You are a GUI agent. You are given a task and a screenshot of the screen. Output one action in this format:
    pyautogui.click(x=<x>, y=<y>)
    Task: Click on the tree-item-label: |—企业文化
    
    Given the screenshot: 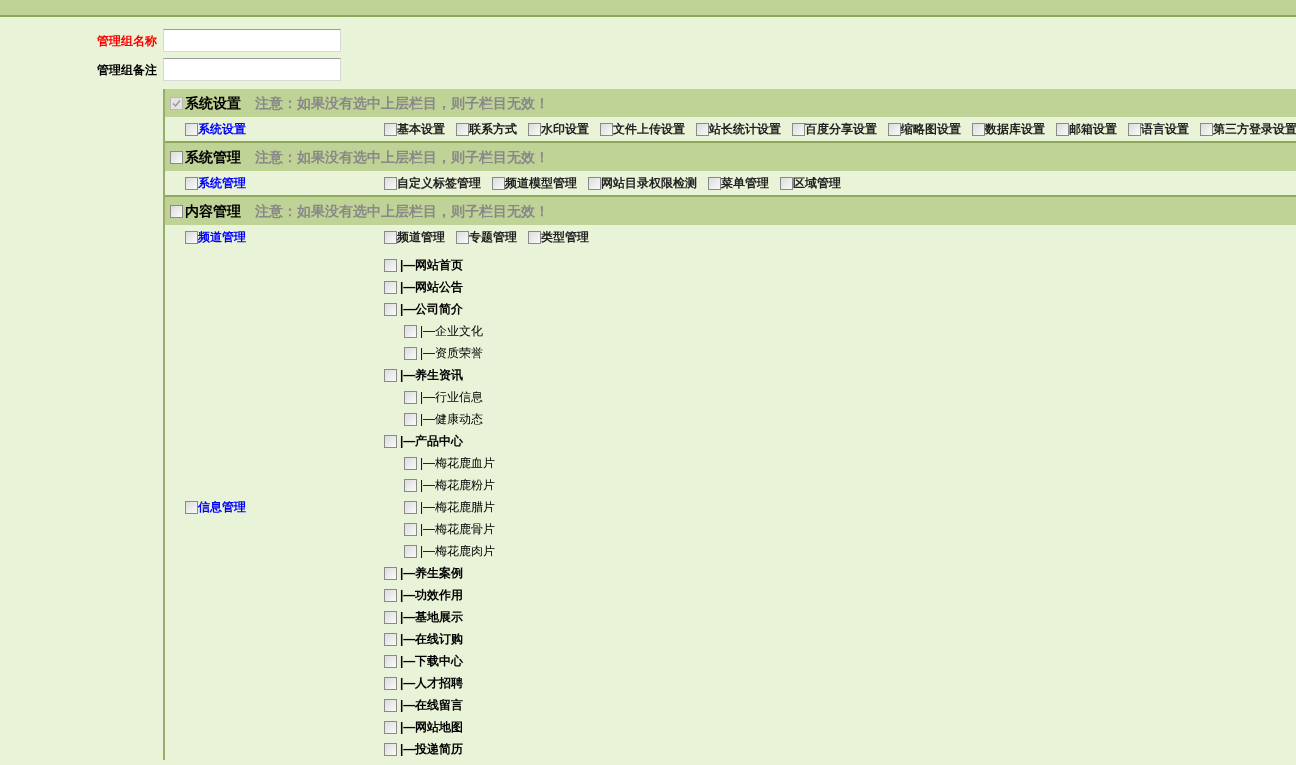 What is the action you would take?
    pyautogui.click(x=452, y=331)
    